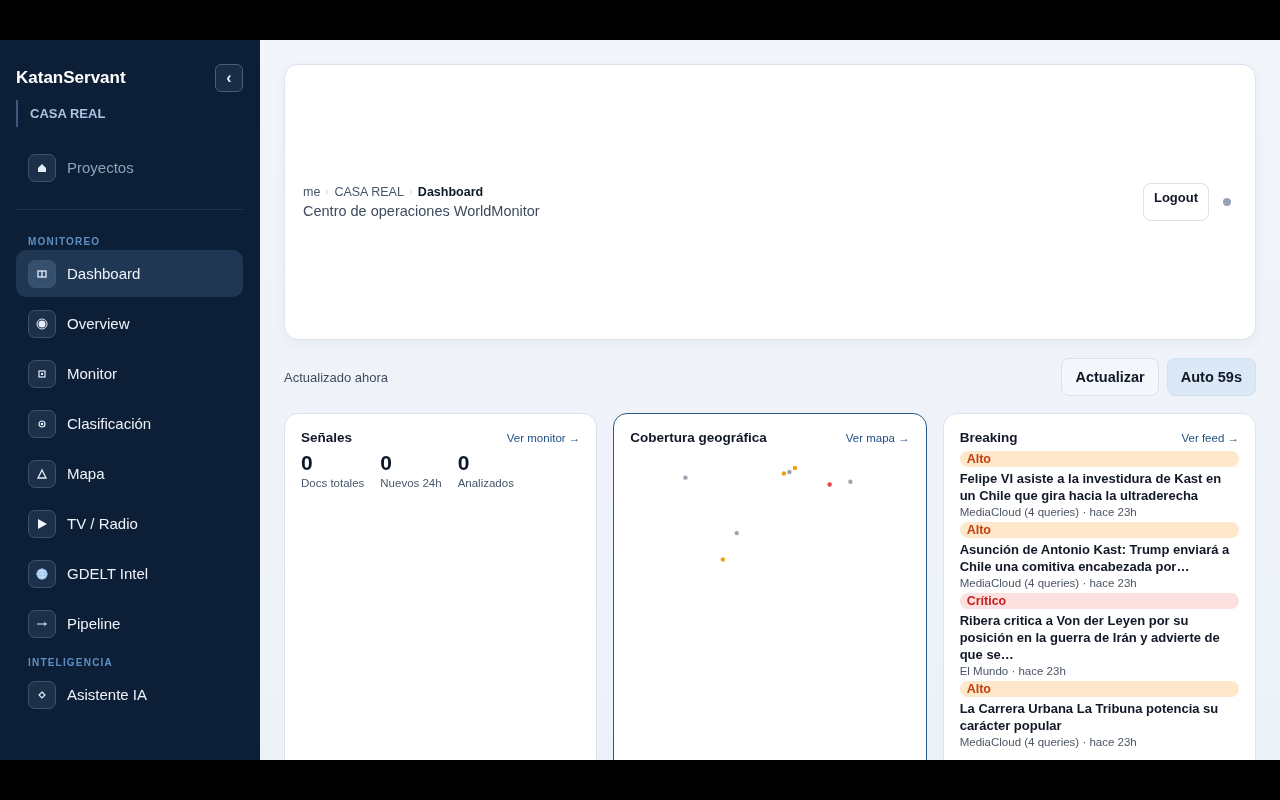 This screenshot has height=800, width=1280. I want to click on page-subtitle: Centro de operaciones WorldMonitor, so click(422, 211).